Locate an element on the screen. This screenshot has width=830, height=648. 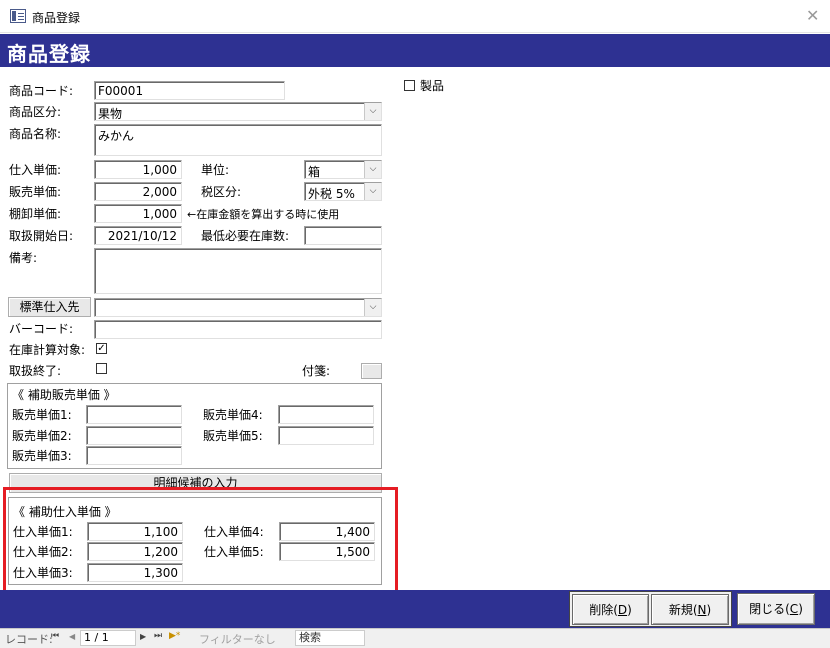
next-record-icon: ▶ is located at coordinates (143, 636).